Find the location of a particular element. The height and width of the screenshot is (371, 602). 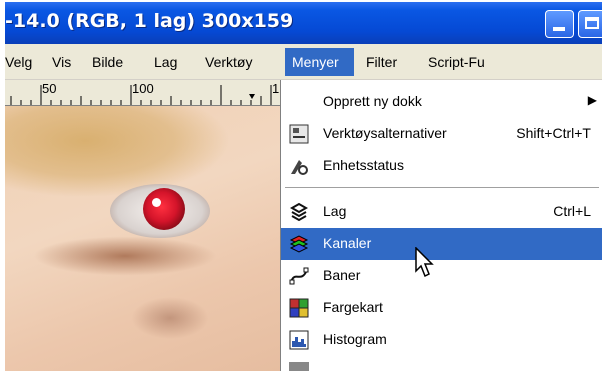

menu-item-label: Verktøysalternativer is located at coordinates (385, 133).